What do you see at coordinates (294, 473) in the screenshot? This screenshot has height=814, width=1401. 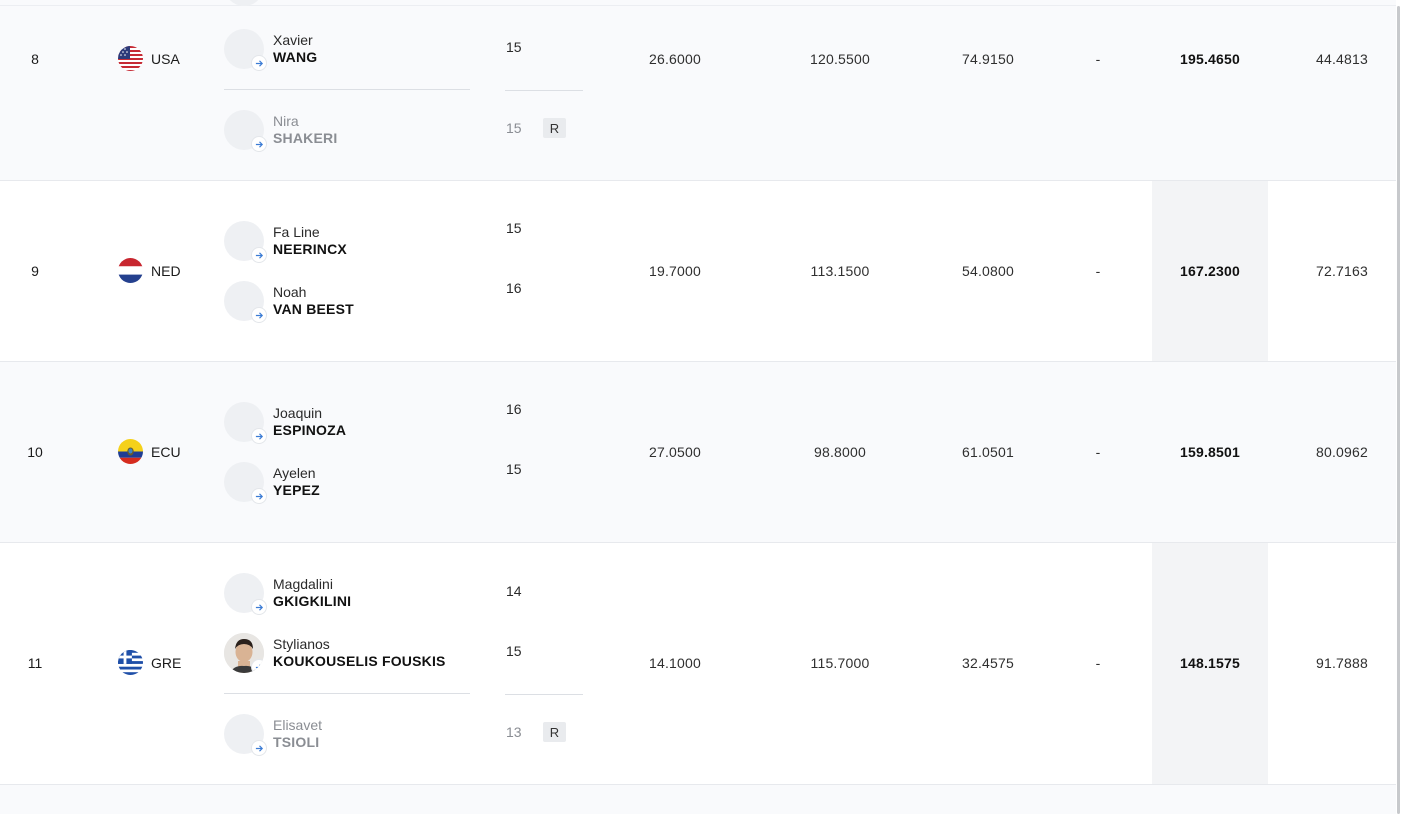 I see `athlete-first-name: Ayelen` at bounding box center [294, 473].